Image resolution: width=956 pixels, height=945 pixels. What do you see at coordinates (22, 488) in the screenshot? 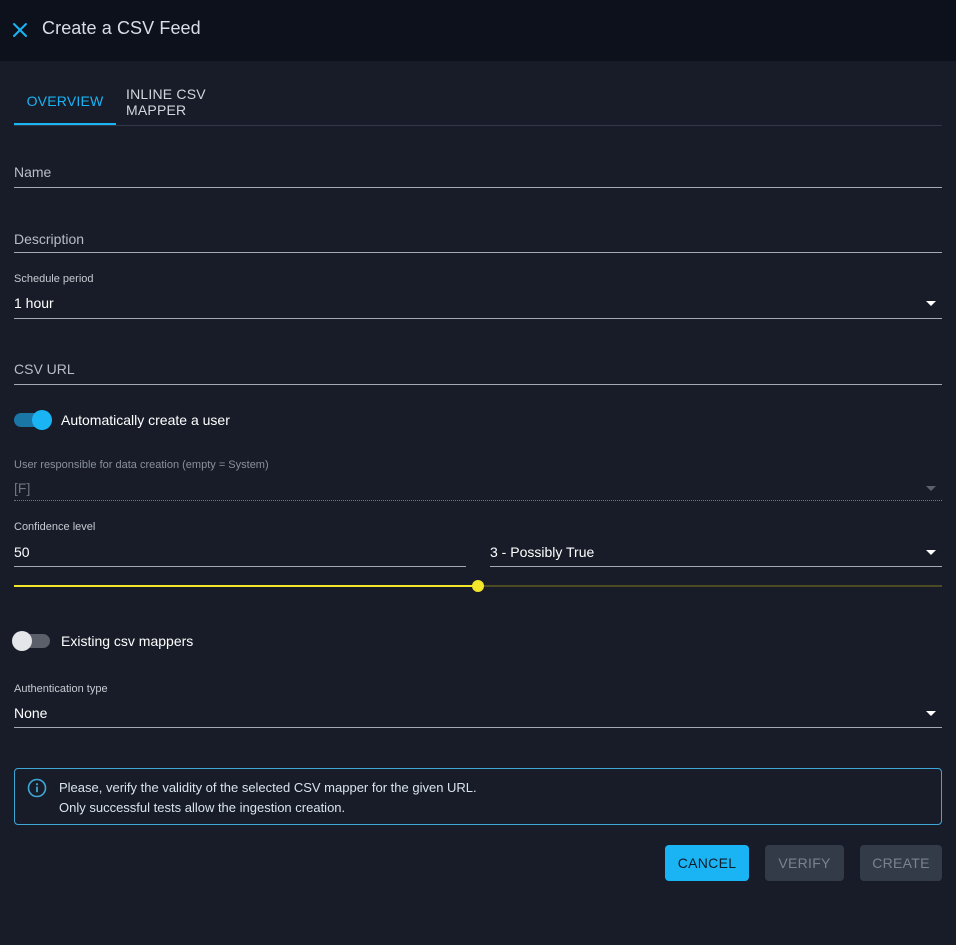
I see `user-responsible-value: [F]` at bounding box center [22, 488].